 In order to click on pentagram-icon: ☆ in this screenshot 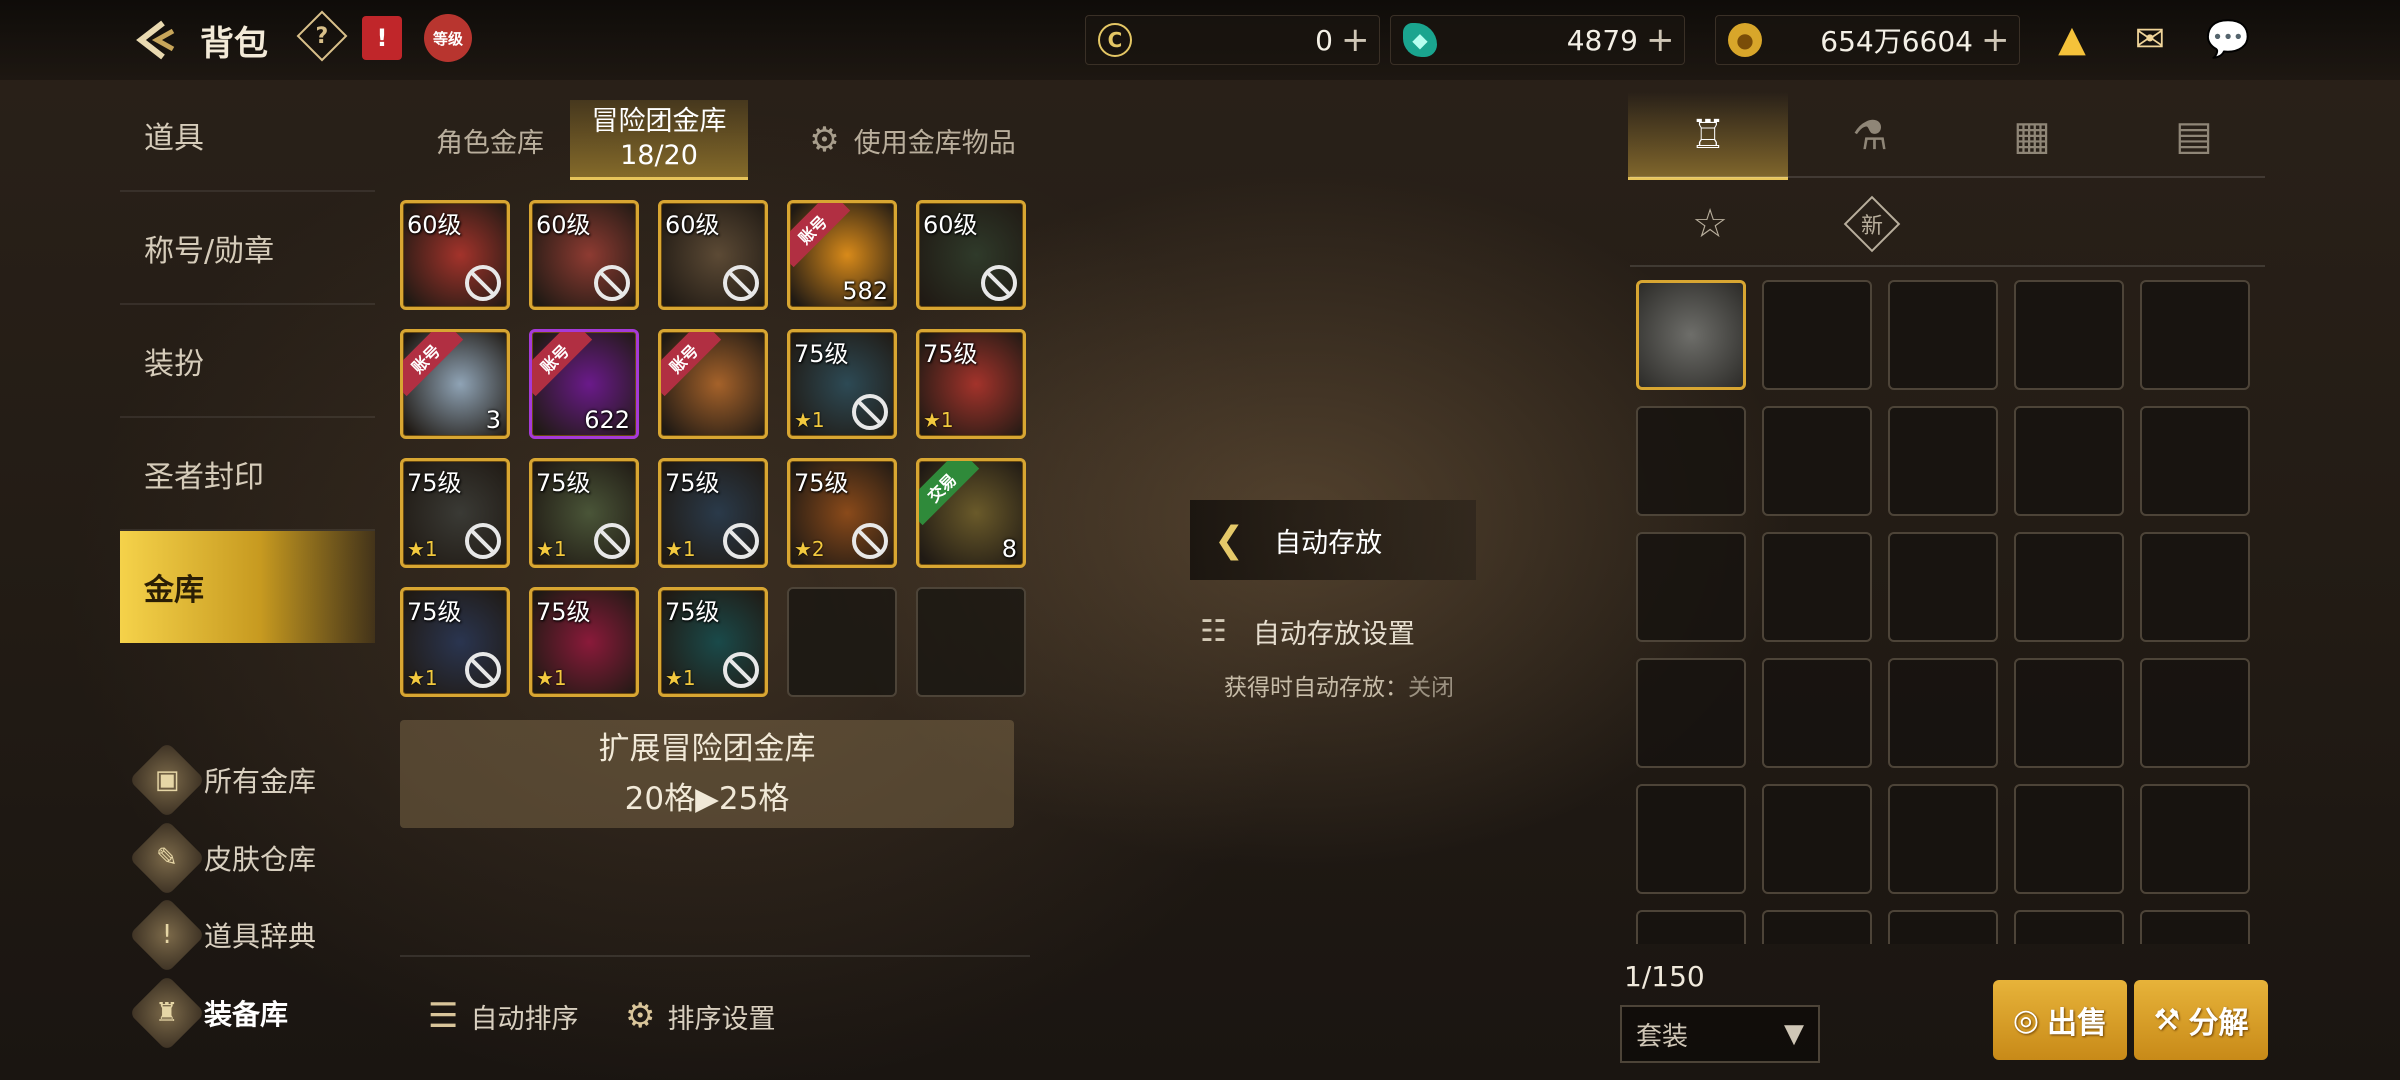, I will do `click(1710, 224)`.